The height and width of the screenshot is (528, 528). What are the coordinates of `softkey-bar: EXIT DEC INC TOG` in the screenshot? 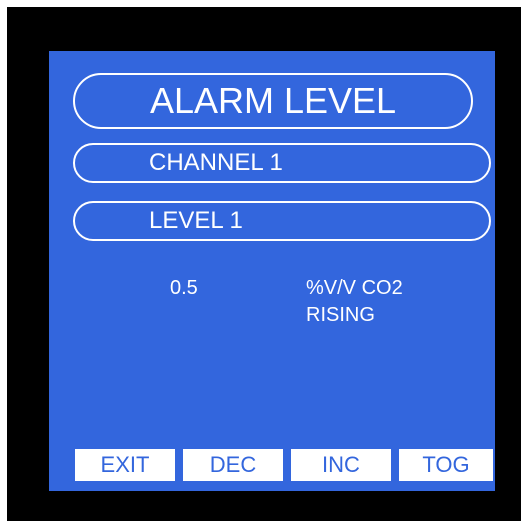 It's located at (284, 465).